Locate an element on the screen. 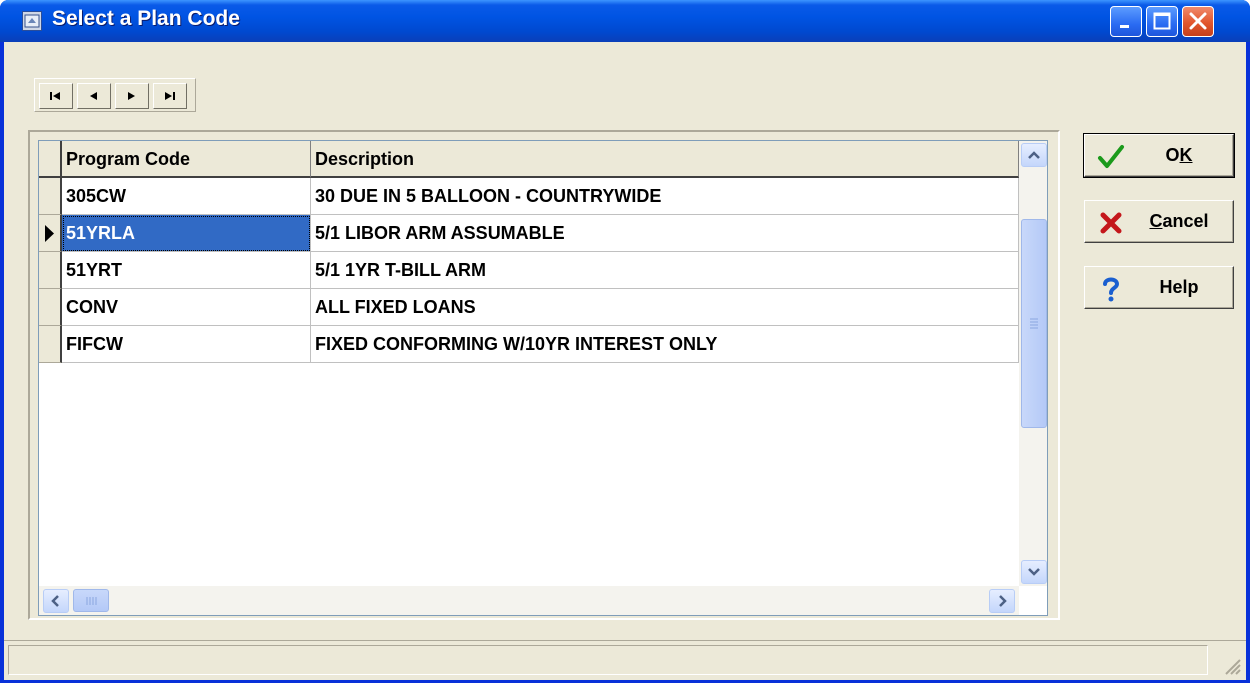 Image resolution: width=1250 pixels, height=683 pixels. status-bar is located at coordinates (625, 660).